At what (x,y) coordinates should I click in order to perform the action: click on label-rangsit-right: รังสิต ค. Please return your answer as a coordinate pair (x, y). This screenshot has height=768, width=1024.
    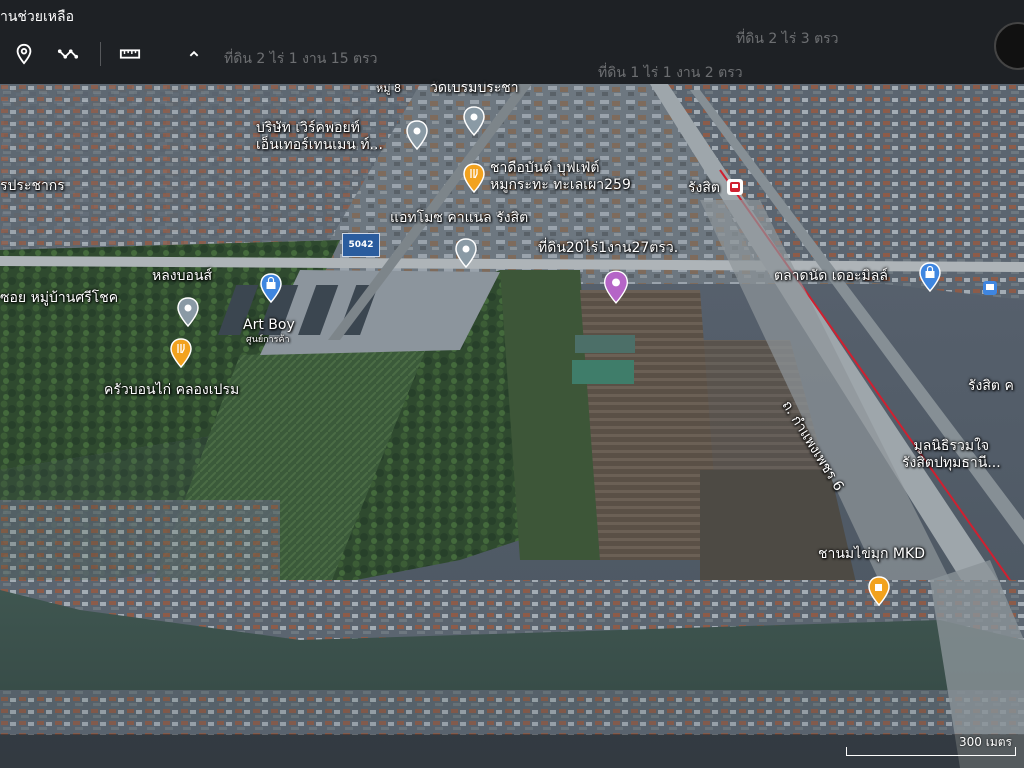
    Looking at the image, I should click on (991, 386).